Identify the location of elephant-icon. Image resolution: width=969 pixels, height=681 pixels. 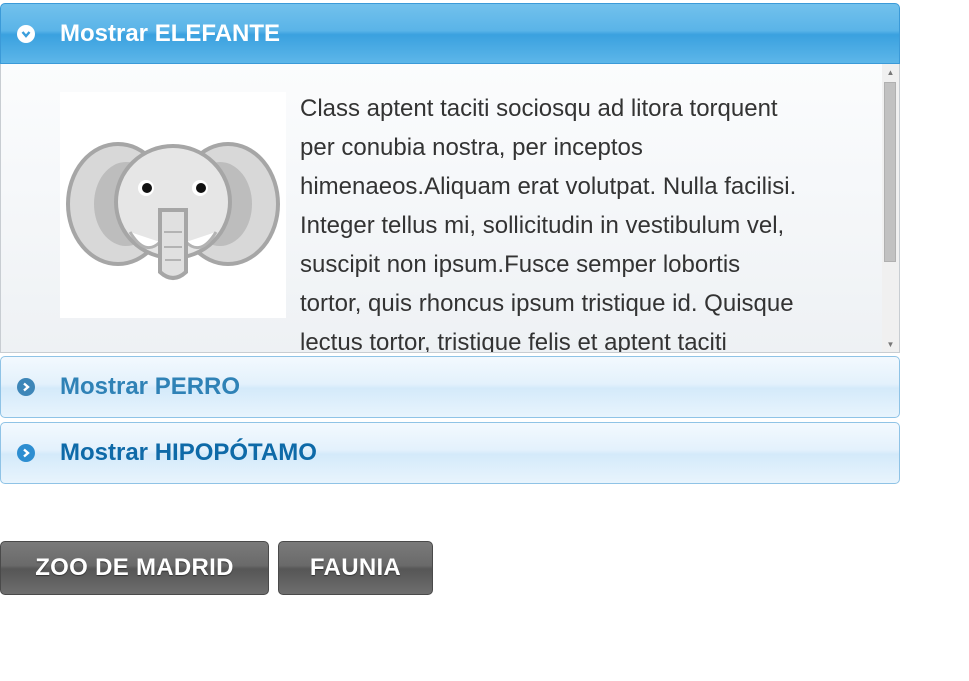
(173, 205).